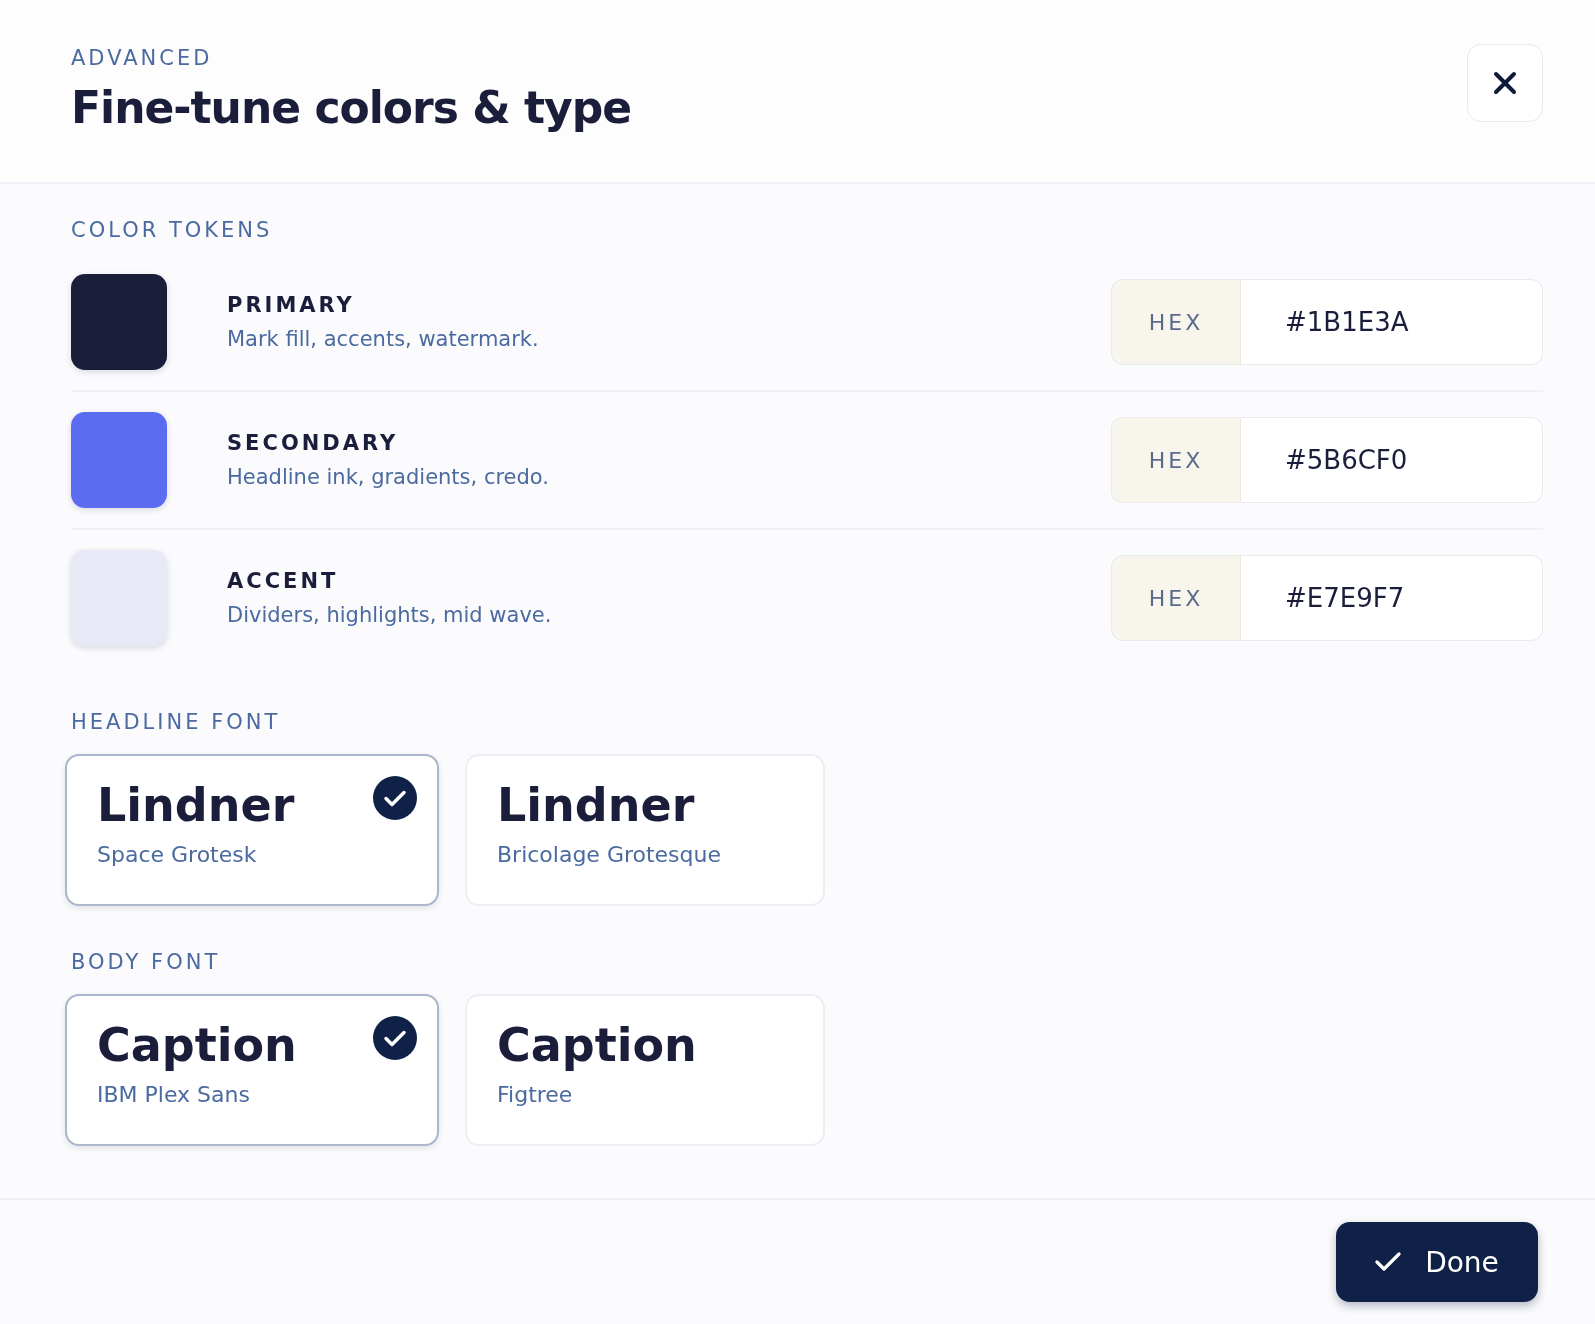 This screenshot has height=1324, width=1595. What do you see at coordinates (388, 477) in the screenshot?
I see `token-description: Headline ink, gradients, credo.` at bounding box center [388, 477].